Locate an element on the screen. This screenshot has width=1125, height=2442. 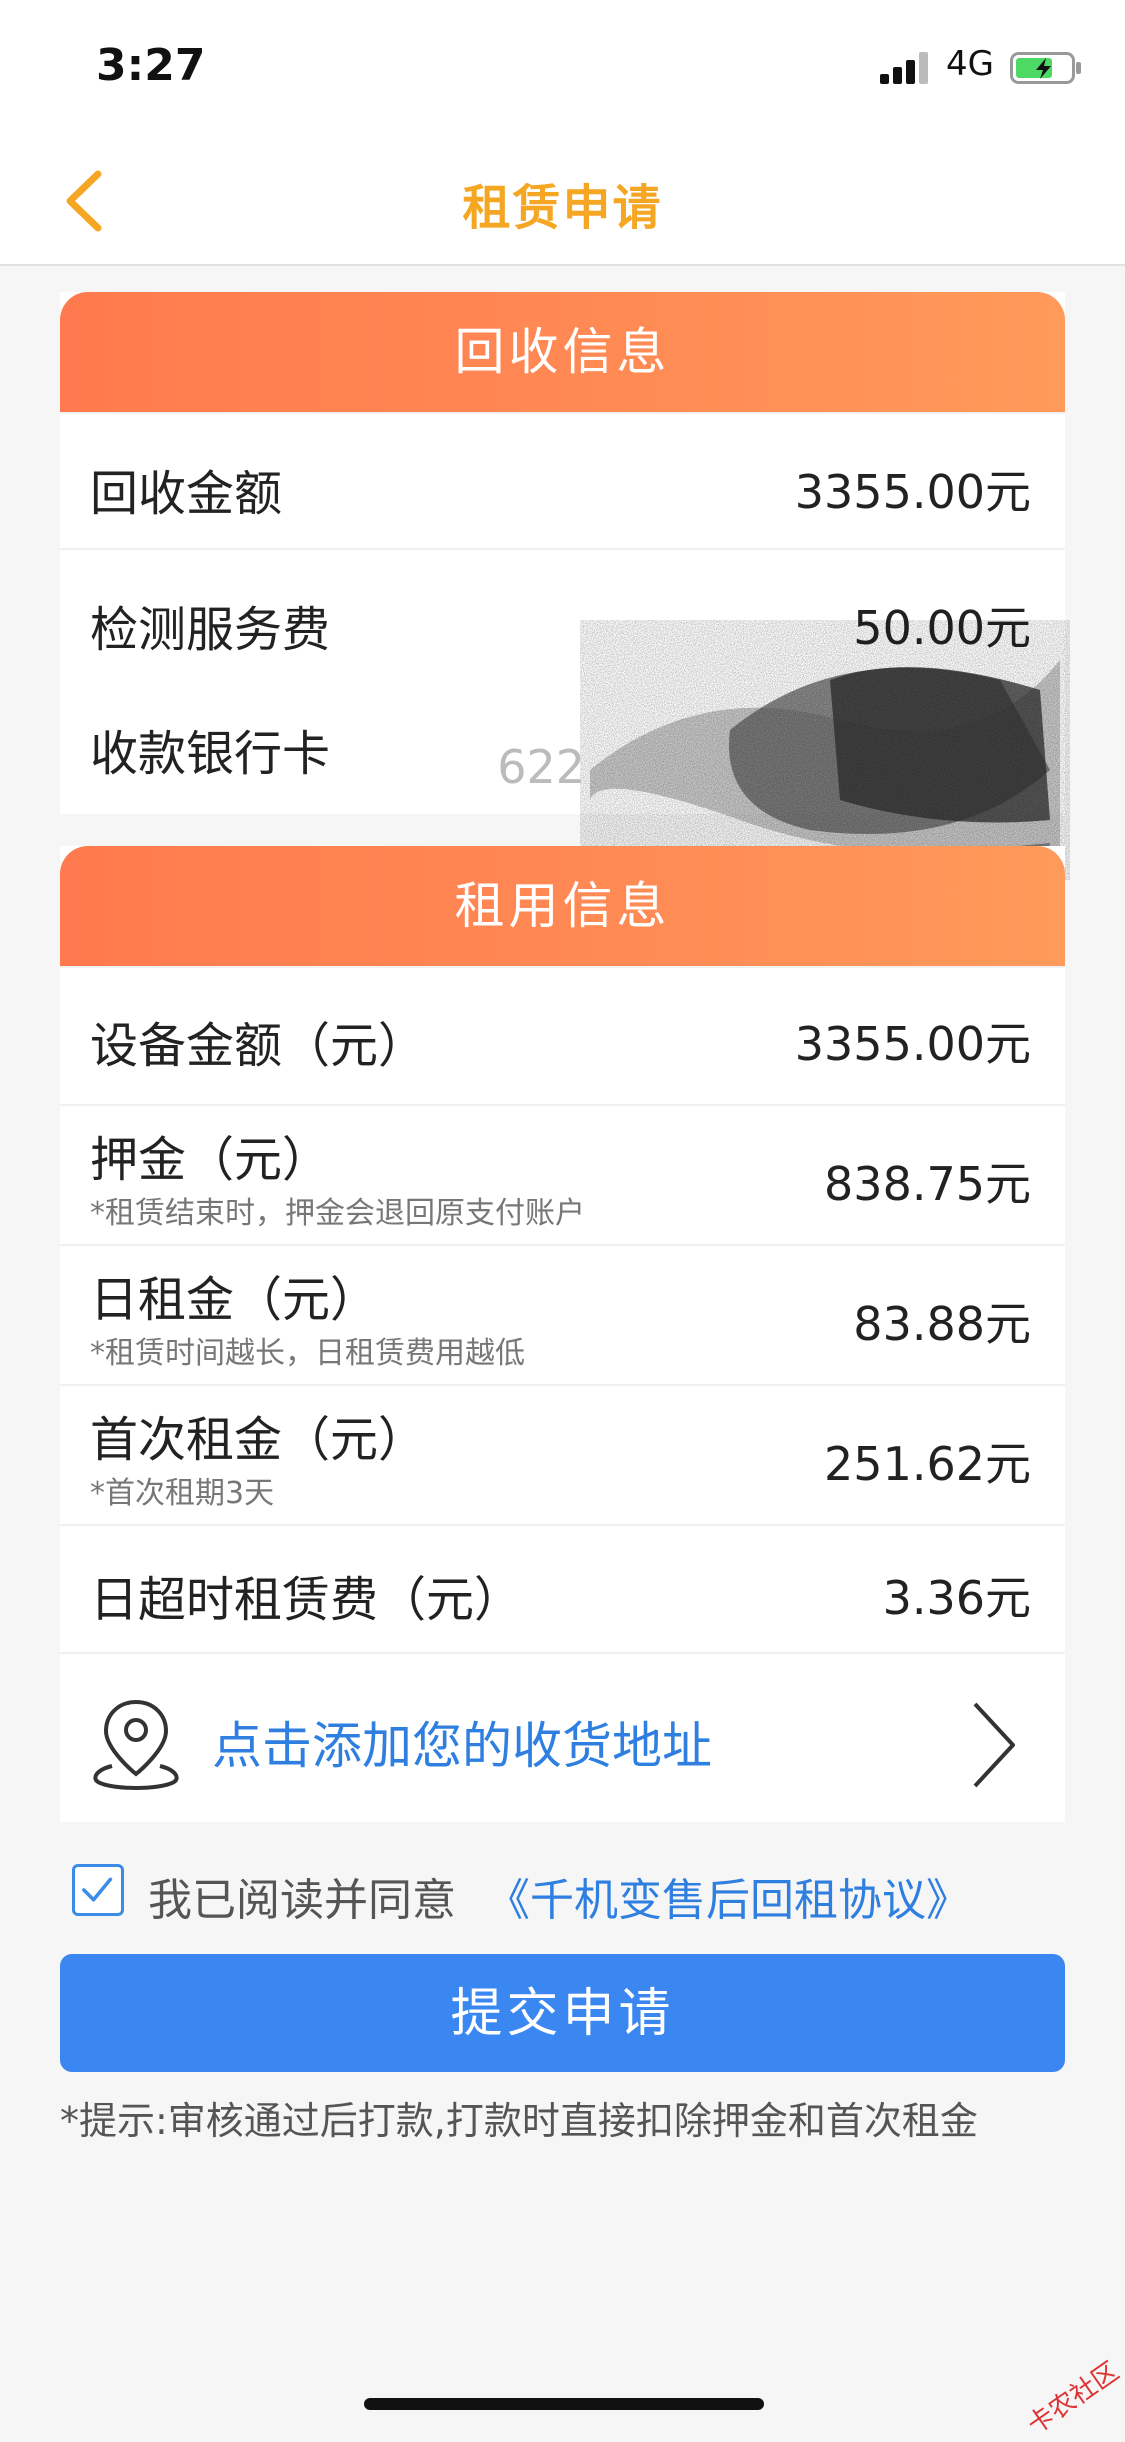
agreement-link: 《千机变售后回租协议》 is located at coordinates (728, 1896).